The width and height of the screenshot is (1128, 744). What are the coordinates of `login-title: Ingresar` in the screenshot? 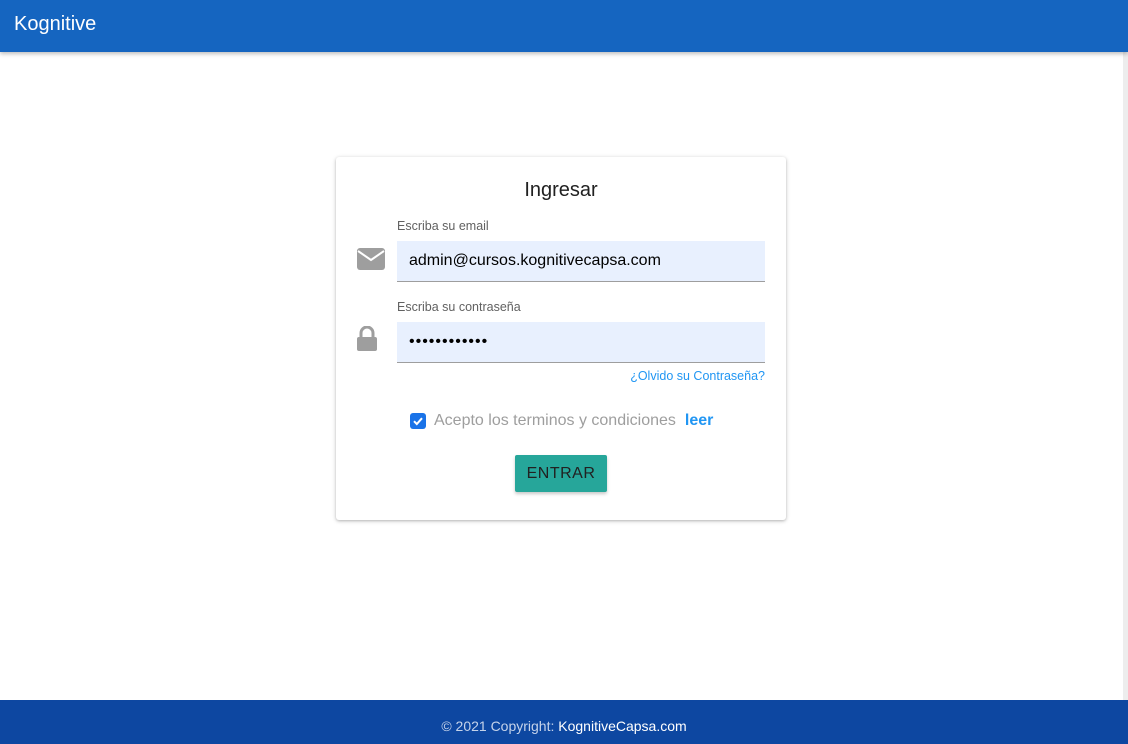 It's located at (561, 190).